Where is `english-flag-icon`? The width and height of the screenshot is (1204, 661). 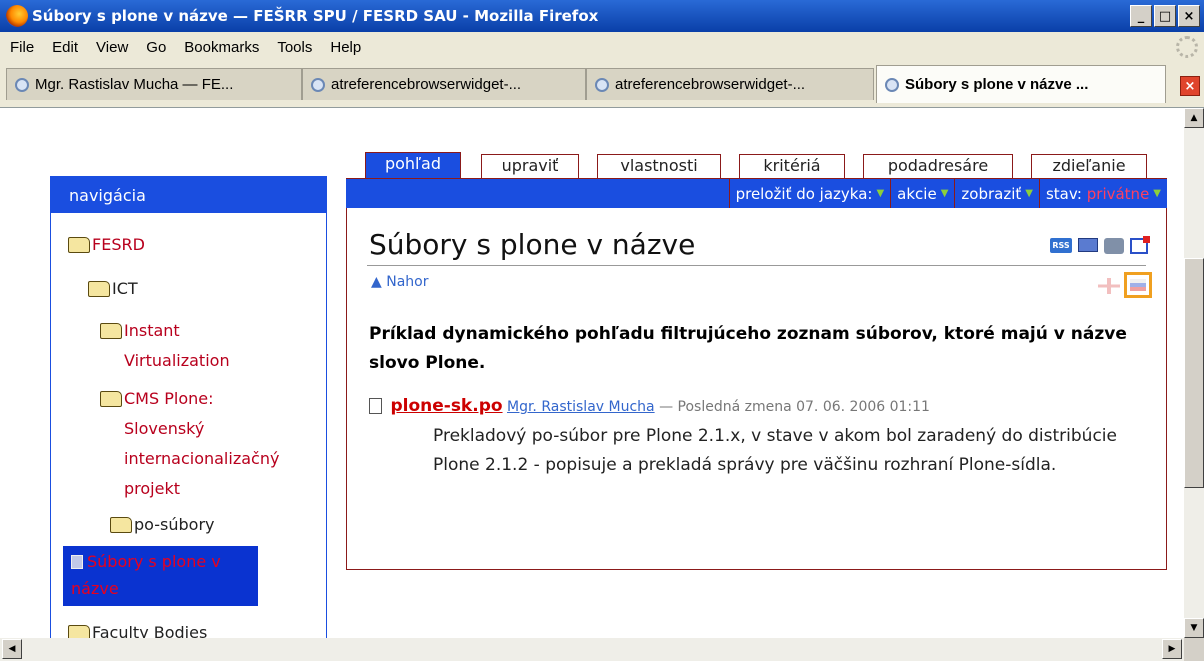
english-flag-icon is located at coordinates (1109, 286).